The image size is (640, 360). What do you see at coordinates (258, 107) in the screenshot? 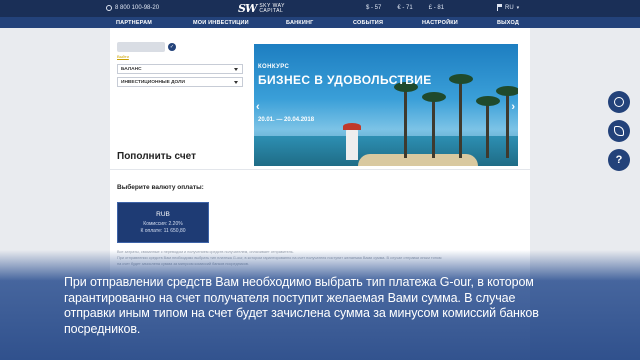
I see `banner-prev-arrow-icon: ‹` at bounding box center [258, 107].